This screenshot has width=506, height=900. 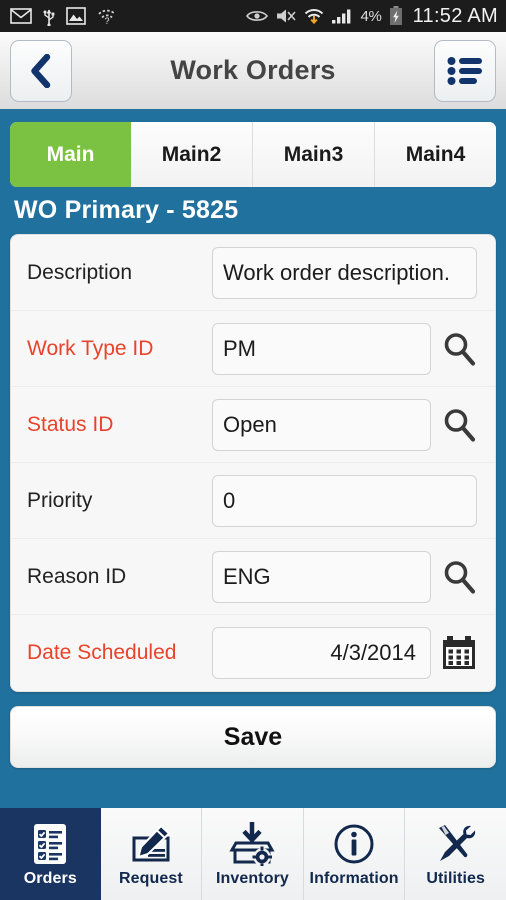 I want to click on nav-item-orders: Orders, so click(x=50, y=854).